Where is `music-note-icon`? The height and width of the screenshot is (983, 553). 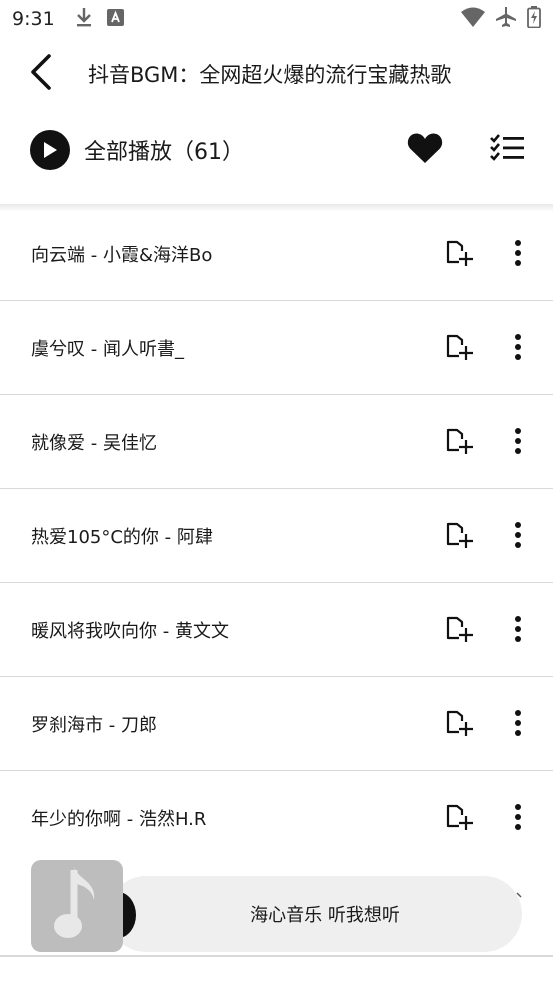
music-note-icon is located at coordinates (77, 906).